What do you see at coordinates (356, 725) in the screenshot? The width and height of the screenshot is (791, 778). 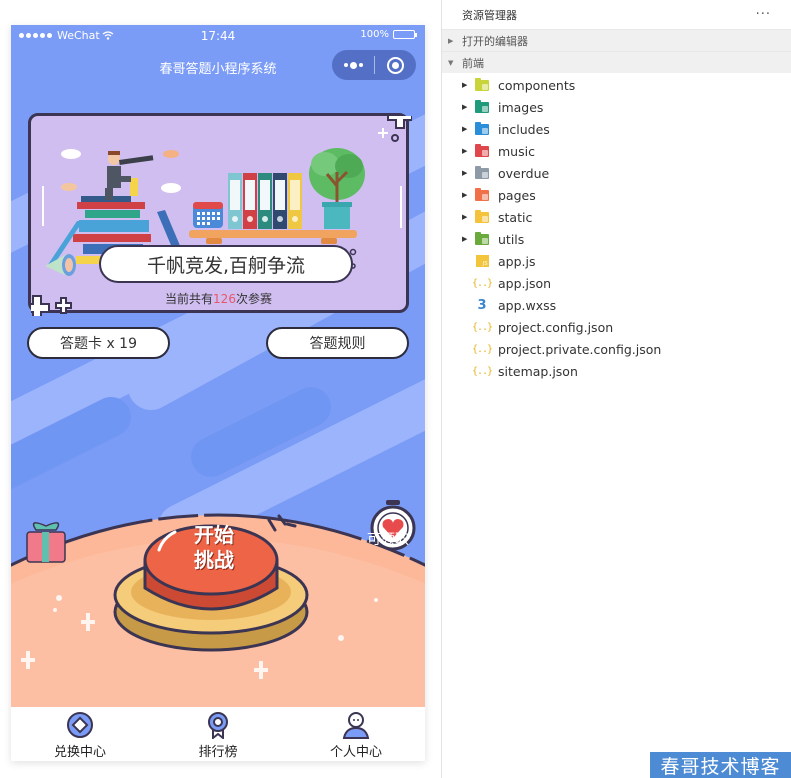 I see `user-profile-icon` at bounding box center [356, 725].